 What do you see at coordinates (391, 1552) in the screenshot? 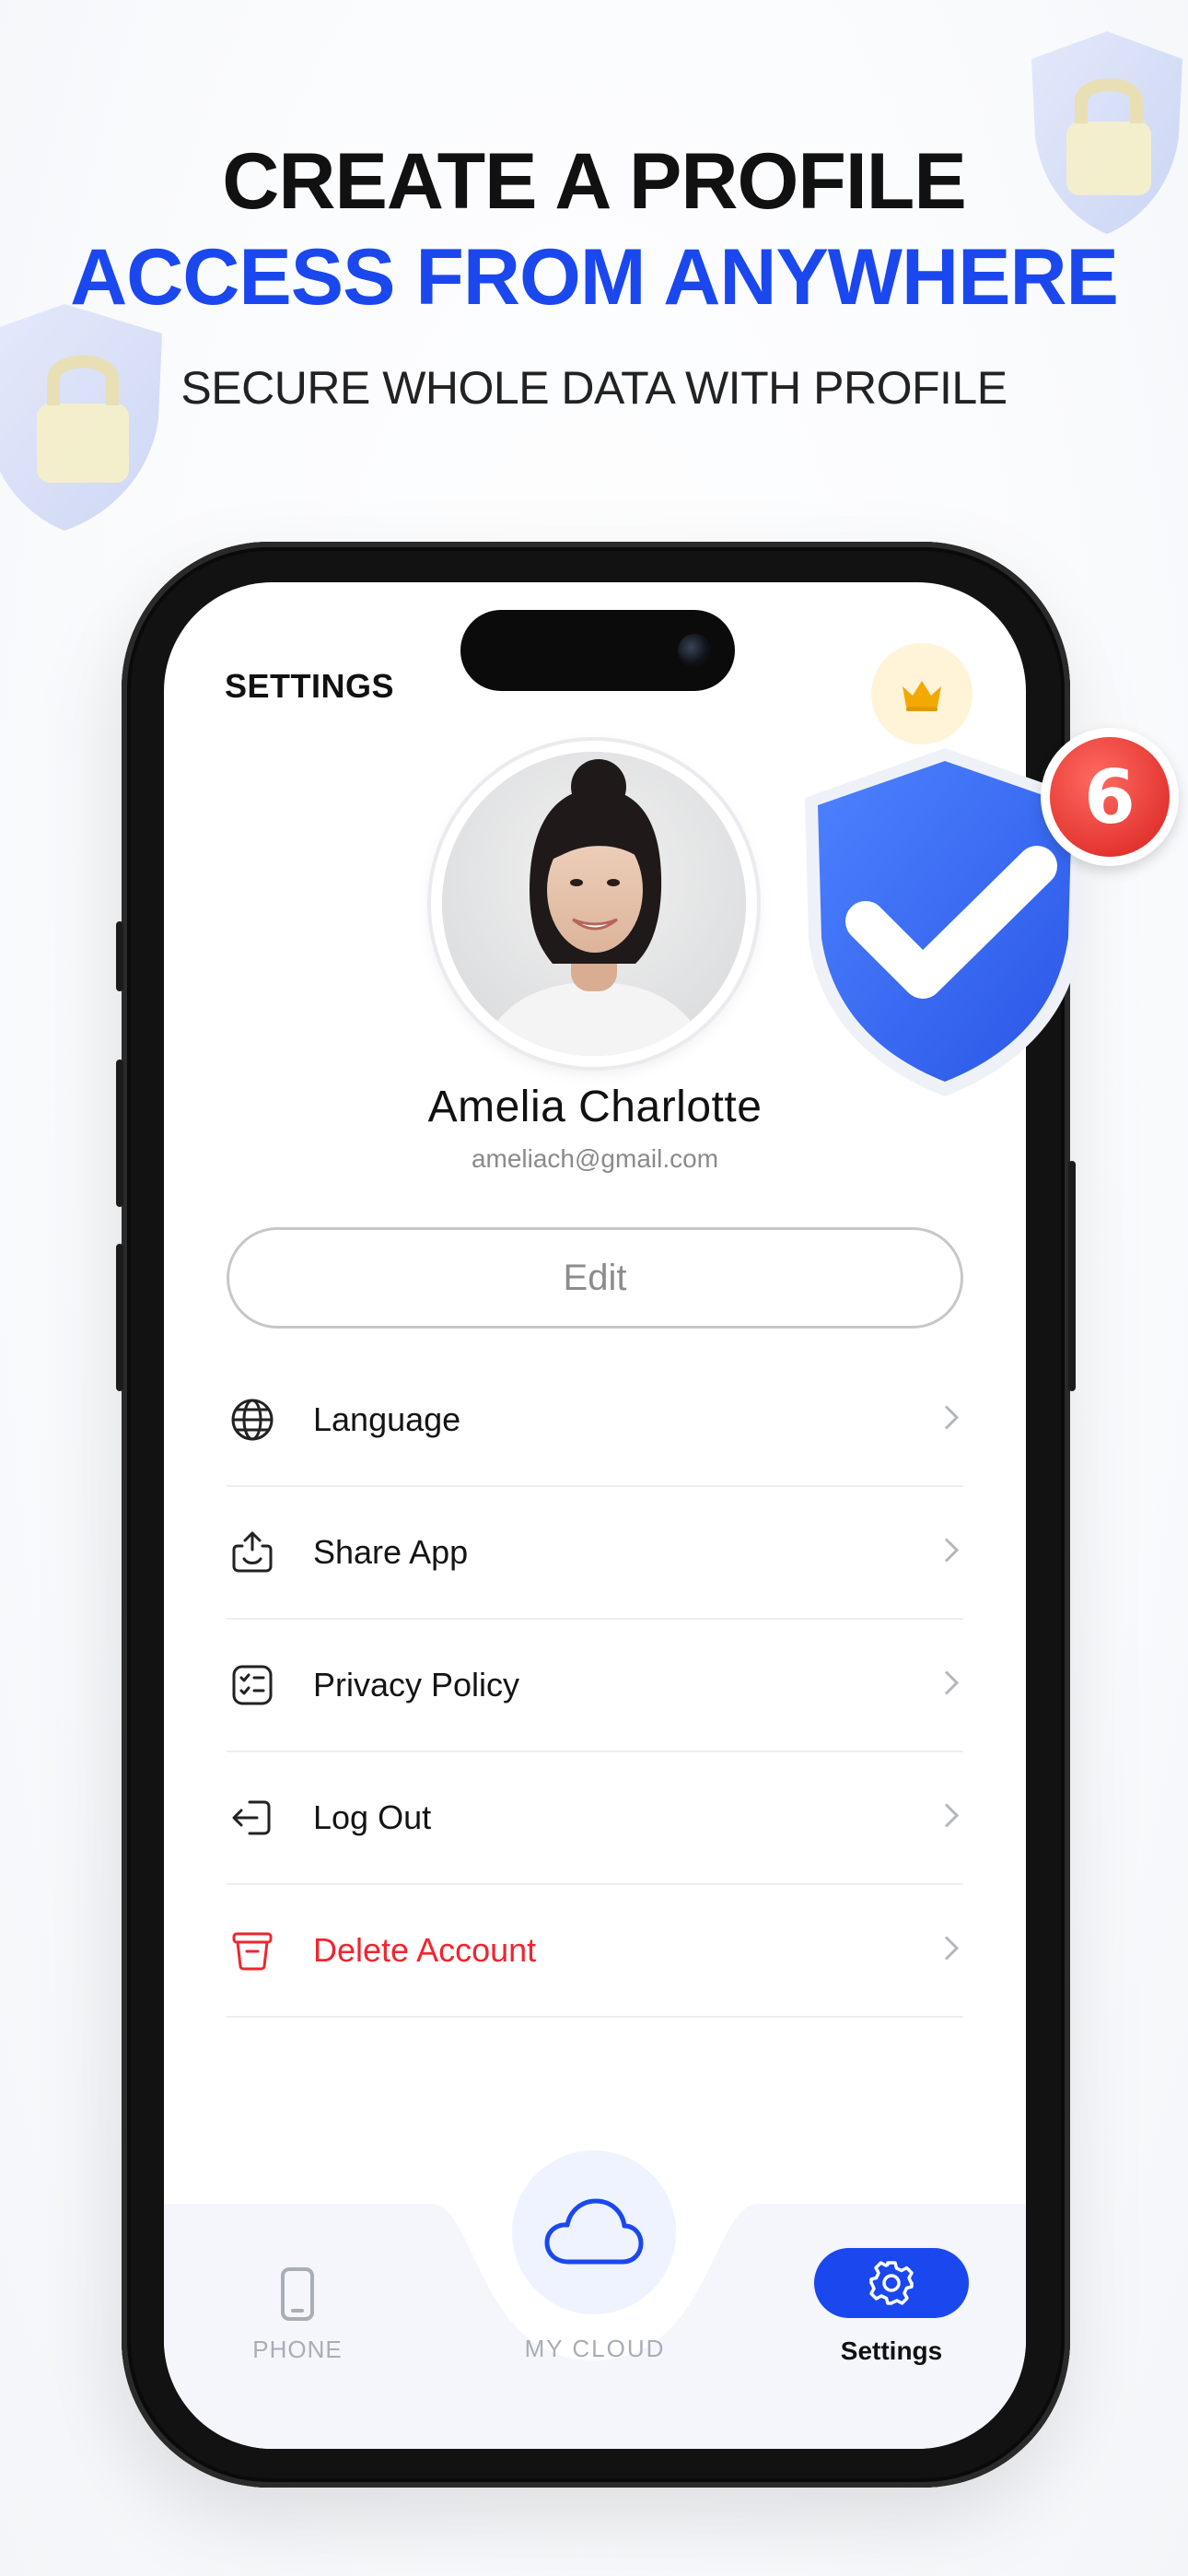
I see `menu-item-label: Share App` at bounding box center [391, 1552].